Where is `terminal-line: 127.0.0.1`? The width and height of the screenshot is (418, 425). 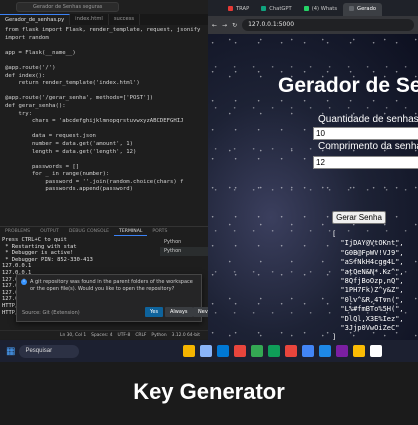 terminal-line: 127.0.0.1 is located at coordinates (17, 266).